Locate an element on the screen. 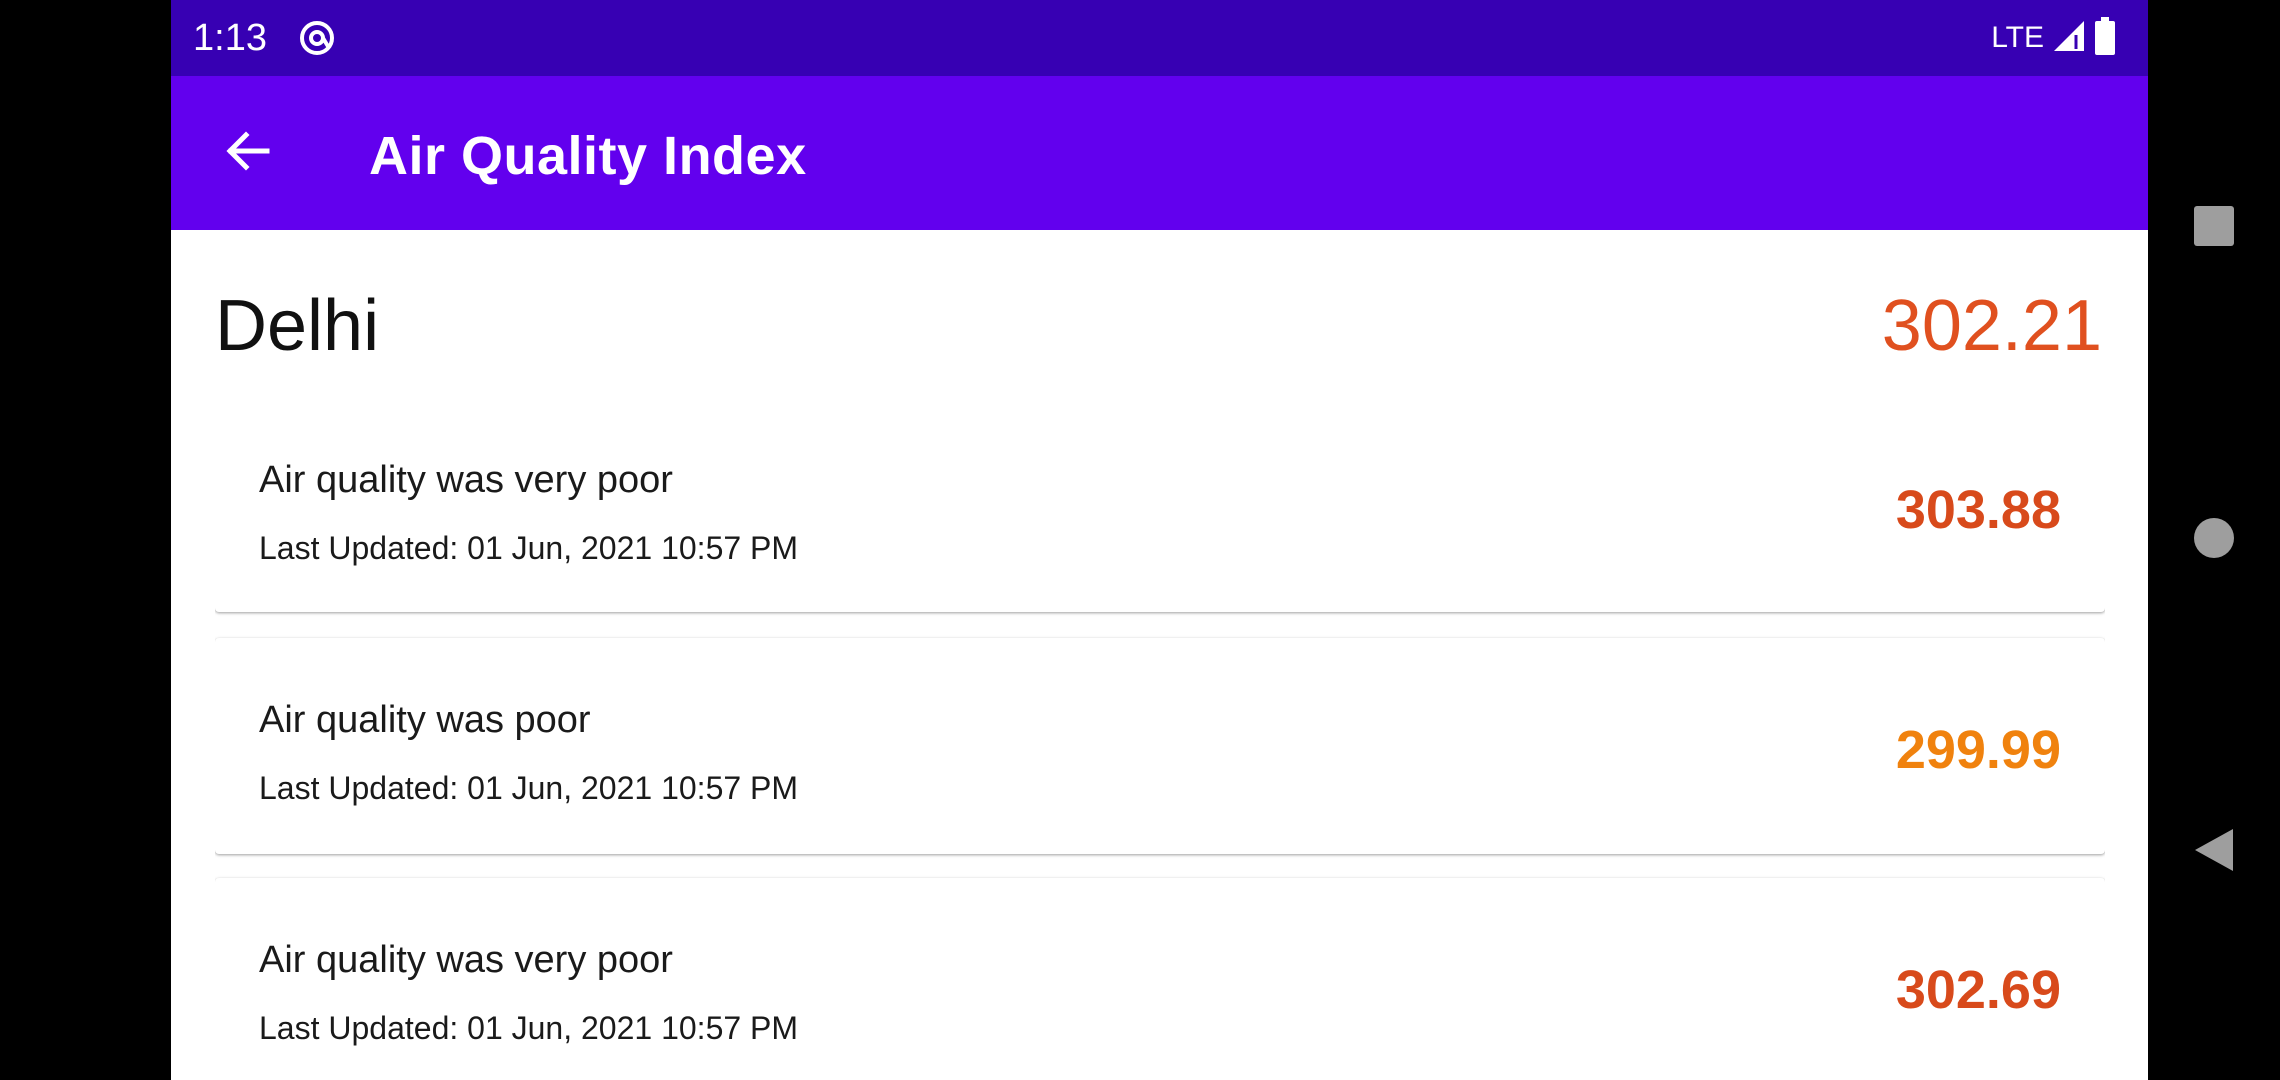 Image resolution: width=2280 pixels, height=1080 pixels. recents-button is located at coordinates (2214, 228).